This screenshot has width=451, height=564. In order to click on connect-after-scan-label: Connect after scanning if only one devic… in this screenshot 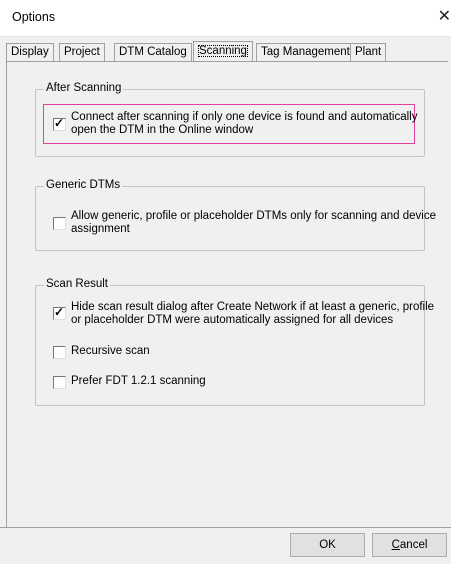, I will do `click(244, 123)`.